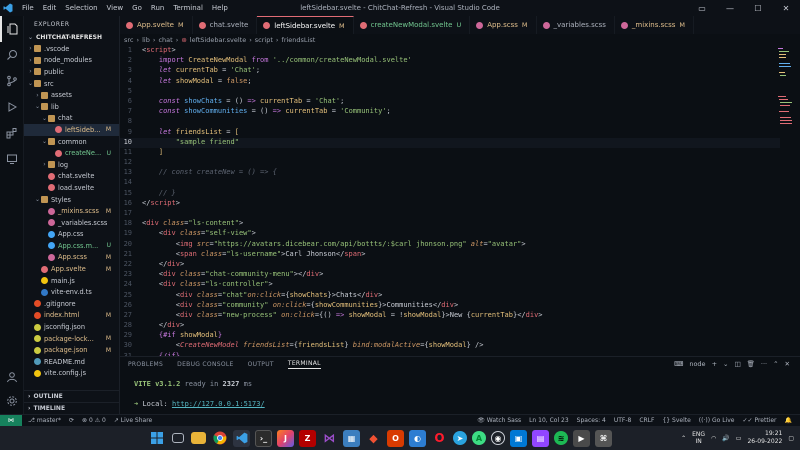  What do you see at coordinates (71, 350) in the screenshot?
I see `tree-item-package-json: package.json M` at bounding box center [71, 350].